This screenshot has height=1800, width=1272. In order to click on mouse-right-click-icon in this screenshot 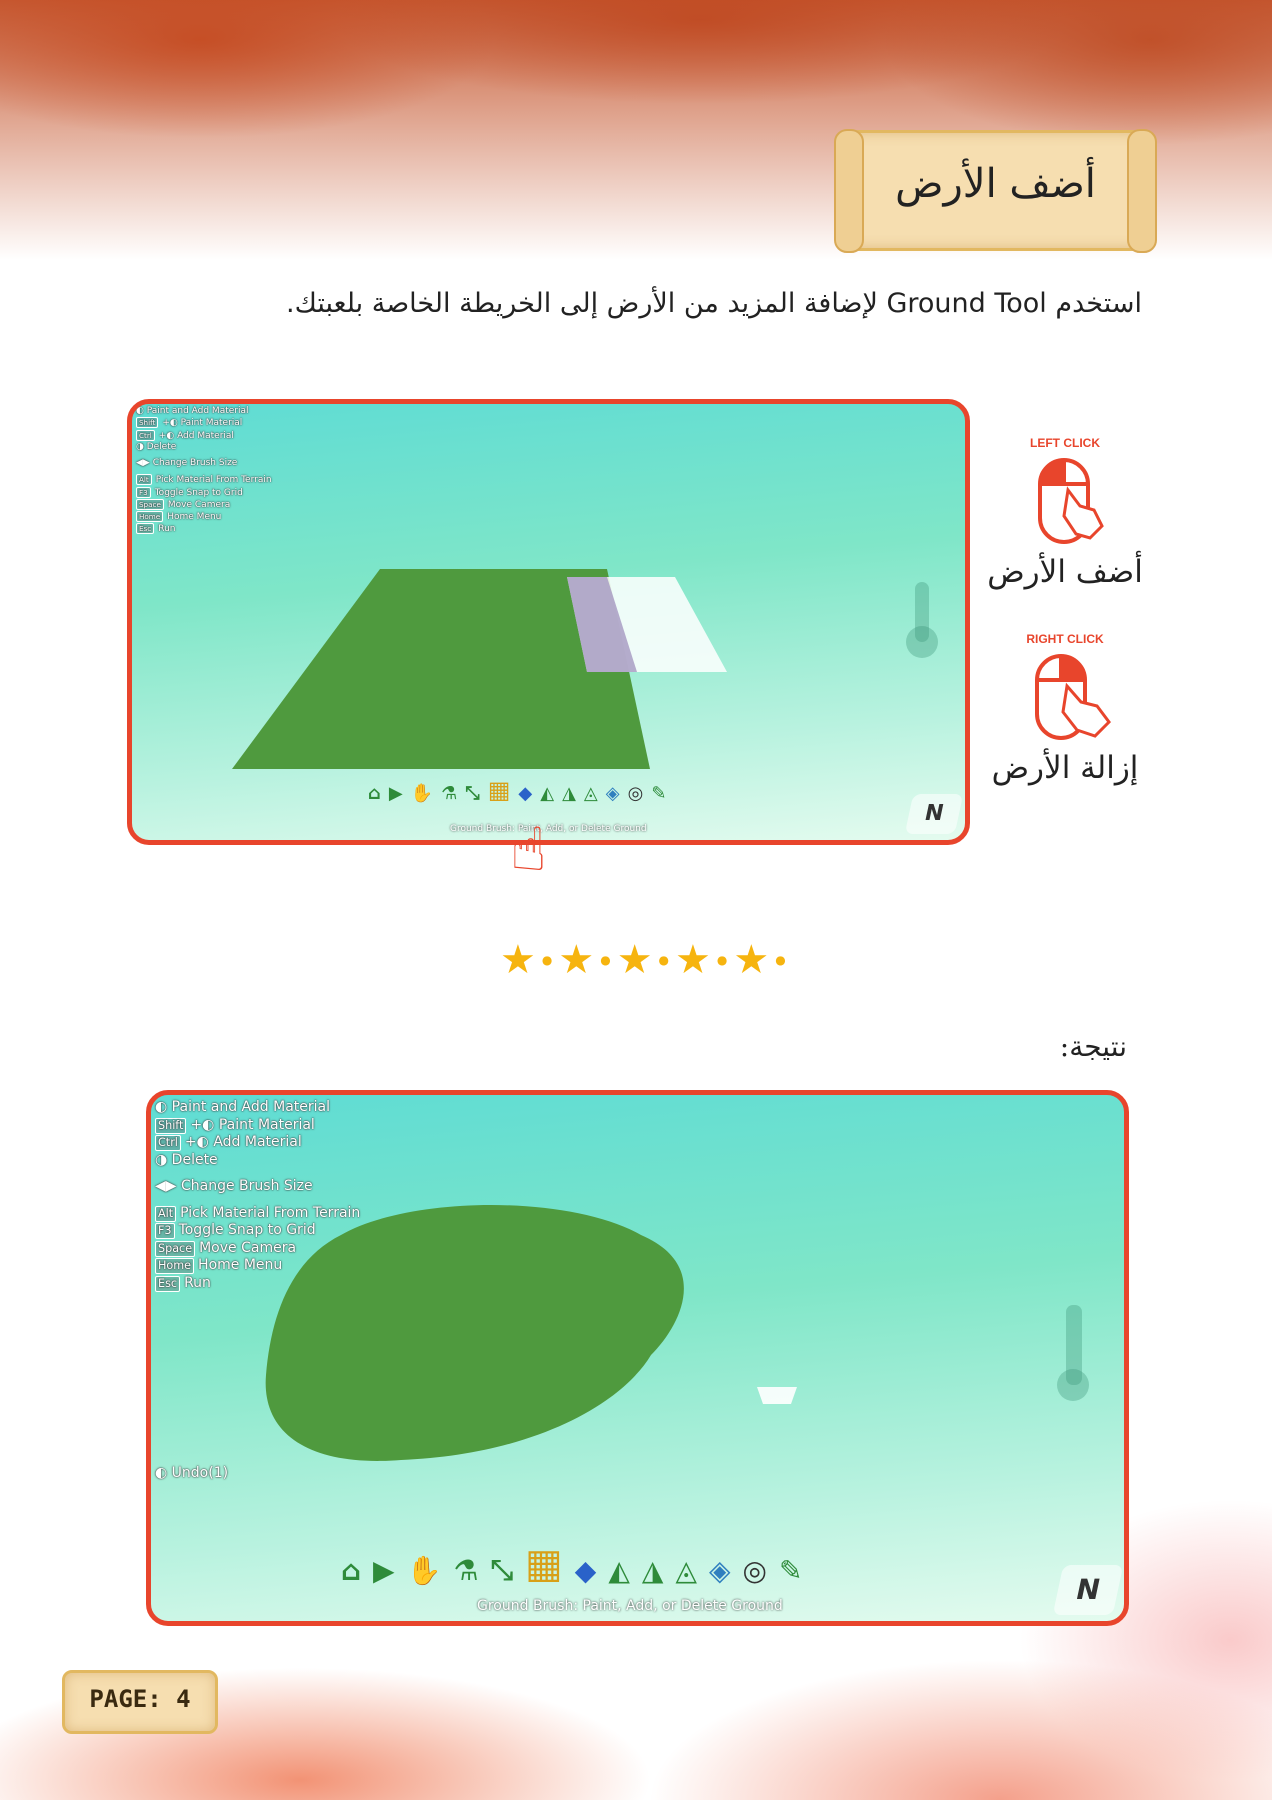, I will do `click(1073, 697)`.